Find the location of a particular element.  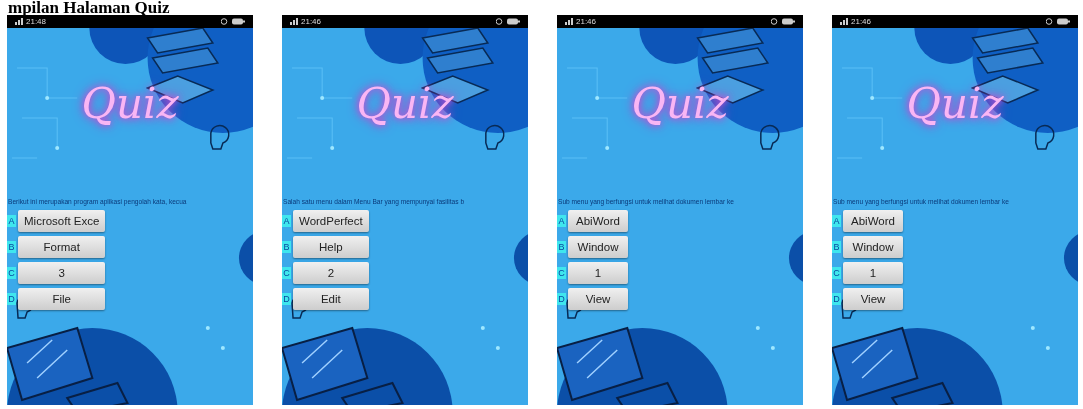

answer-button: Edit is located at coordinates (331, 299).